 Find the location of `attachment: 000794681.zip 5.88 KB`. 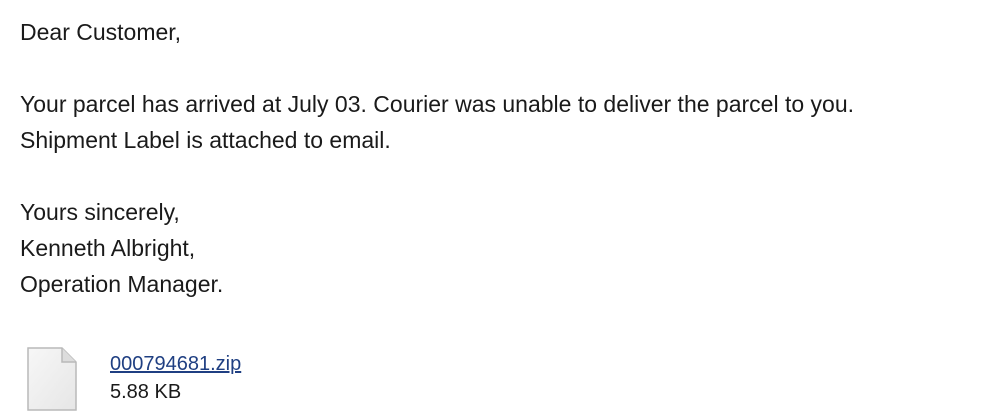

attachment: 000794681.zip 5.88 KB is located at coordinates (226, 381).